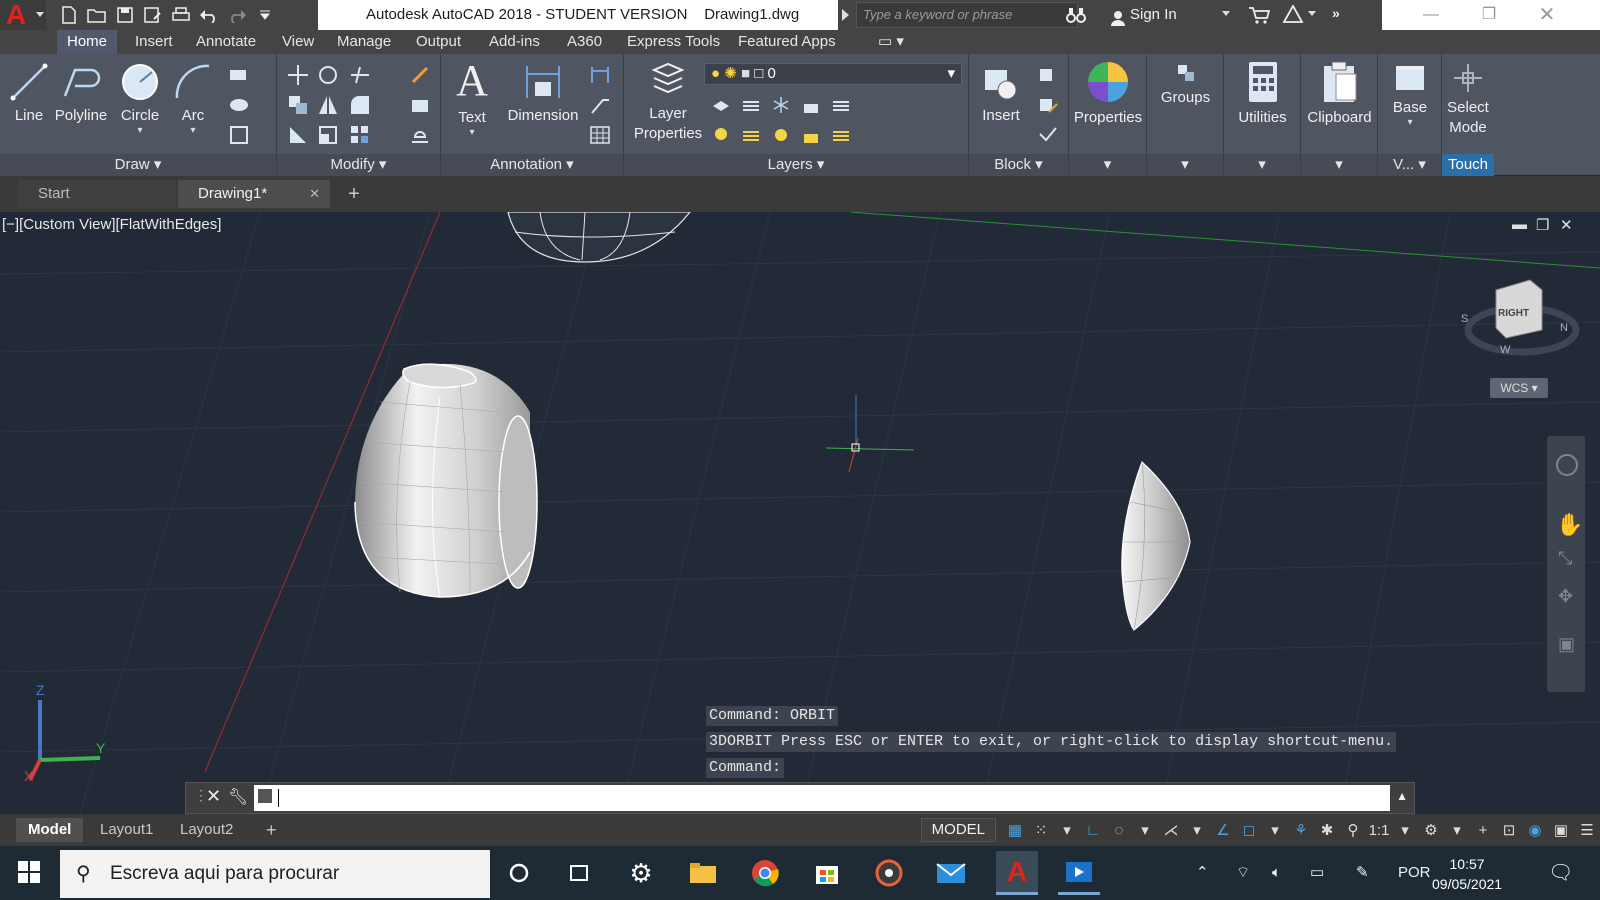 The height and width of the screenshot is (900, 1600). Describe the element at coordinates (328, 75) in the screenshot. I see `rotate-icon` at that location.